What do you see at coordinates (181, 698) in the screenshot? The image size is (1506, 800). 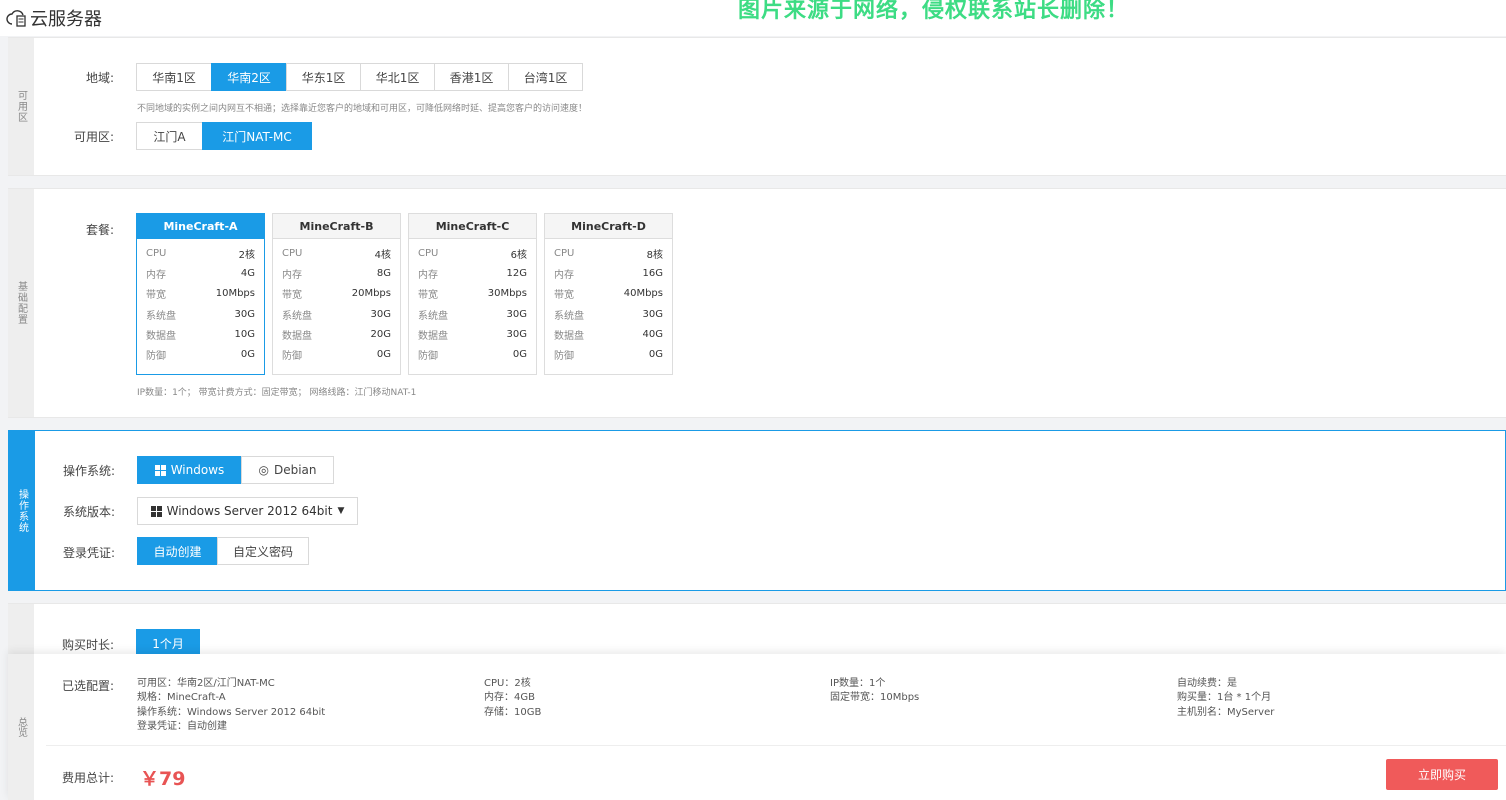 I see `summary-item: 规格：MineCraft-A` at bounding box center [181, 698].